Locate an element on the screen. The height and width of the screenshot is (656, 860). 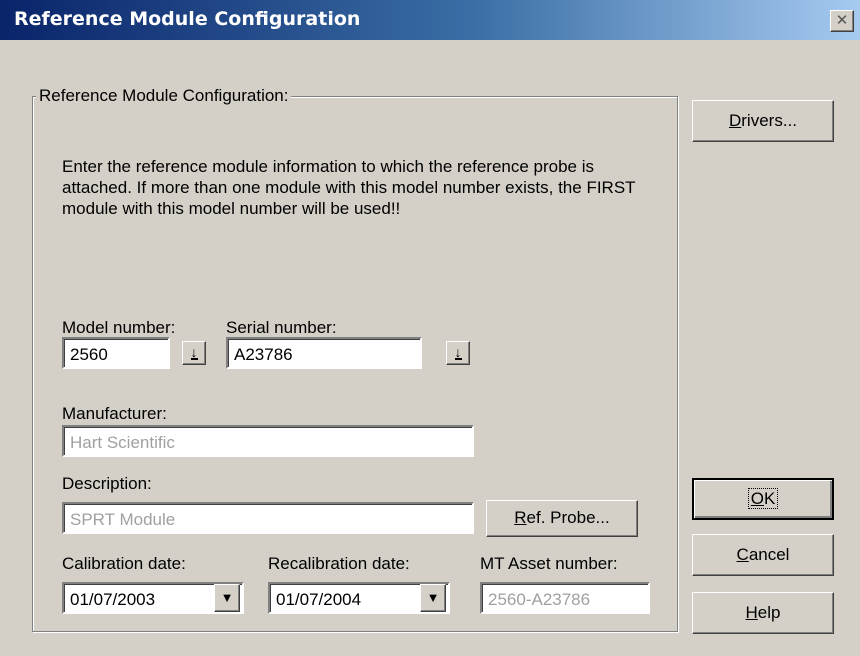
ok-mnemonic: O is located at coordinates (757, 498).